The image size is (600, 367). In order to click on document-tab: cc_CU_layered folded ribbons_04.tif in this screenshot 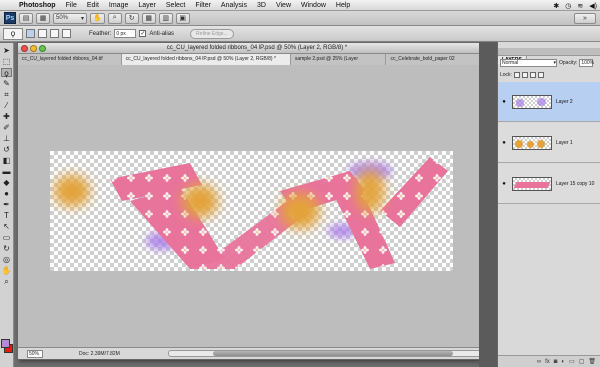, I will do `click(70, 59)`.